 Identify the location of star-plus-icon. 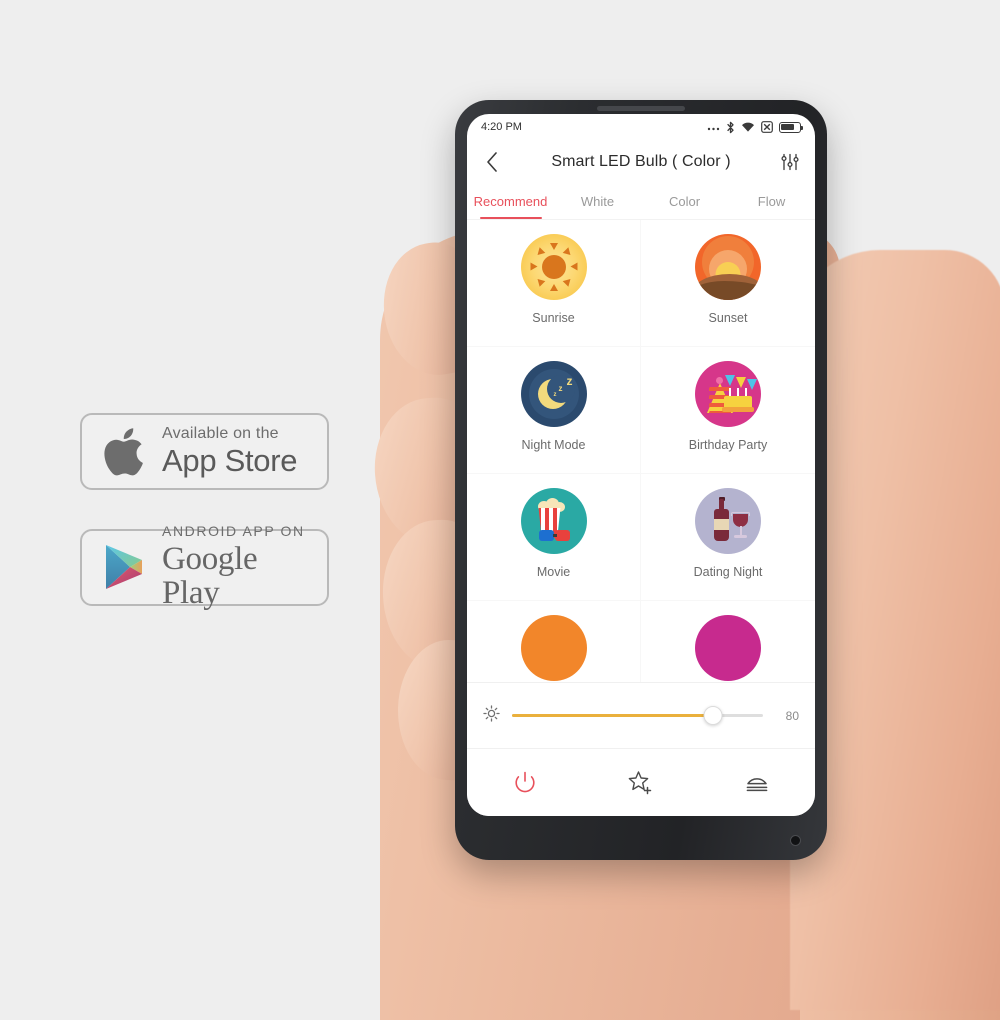
(640, 782).